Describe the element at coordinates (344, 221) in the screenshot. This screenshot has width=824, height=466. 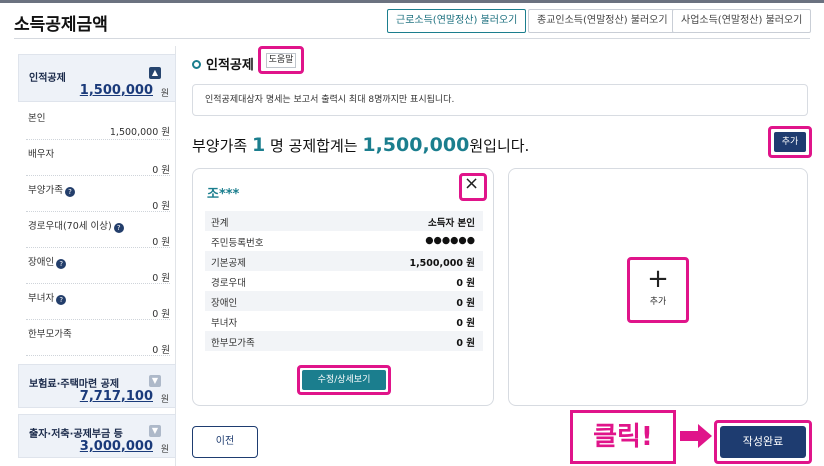
I see `table-row: 관계 소득자 본인` at that location.